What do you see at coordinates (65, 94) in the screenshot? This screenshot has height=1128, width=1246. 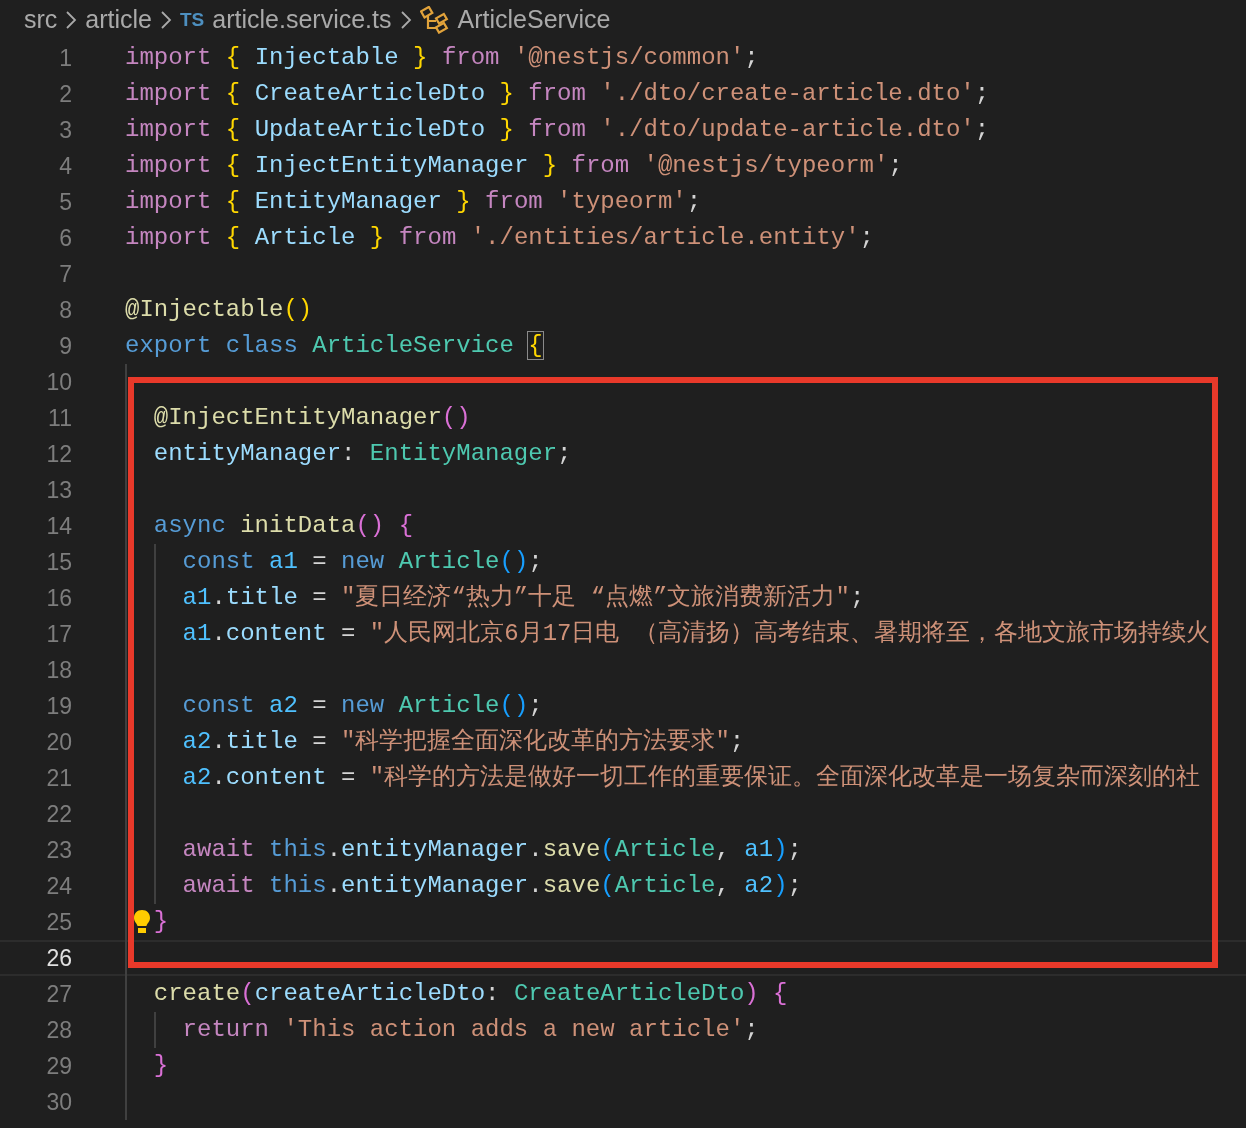 I see `line-number: 2` at bounding box center [65, 94].